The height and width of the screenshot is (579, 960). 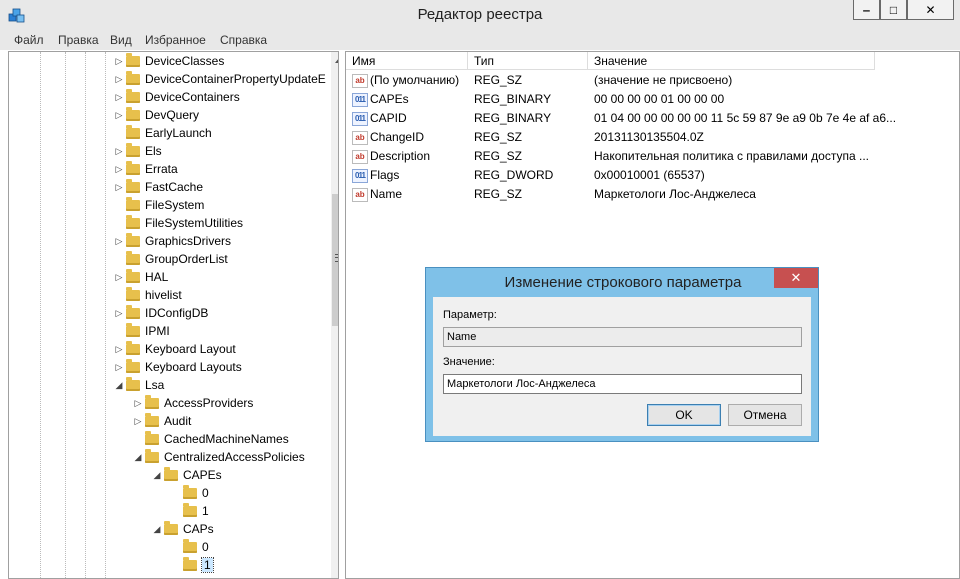 I want to click on tree-node: FileSystemUtilities, so click(x=178, y=223).